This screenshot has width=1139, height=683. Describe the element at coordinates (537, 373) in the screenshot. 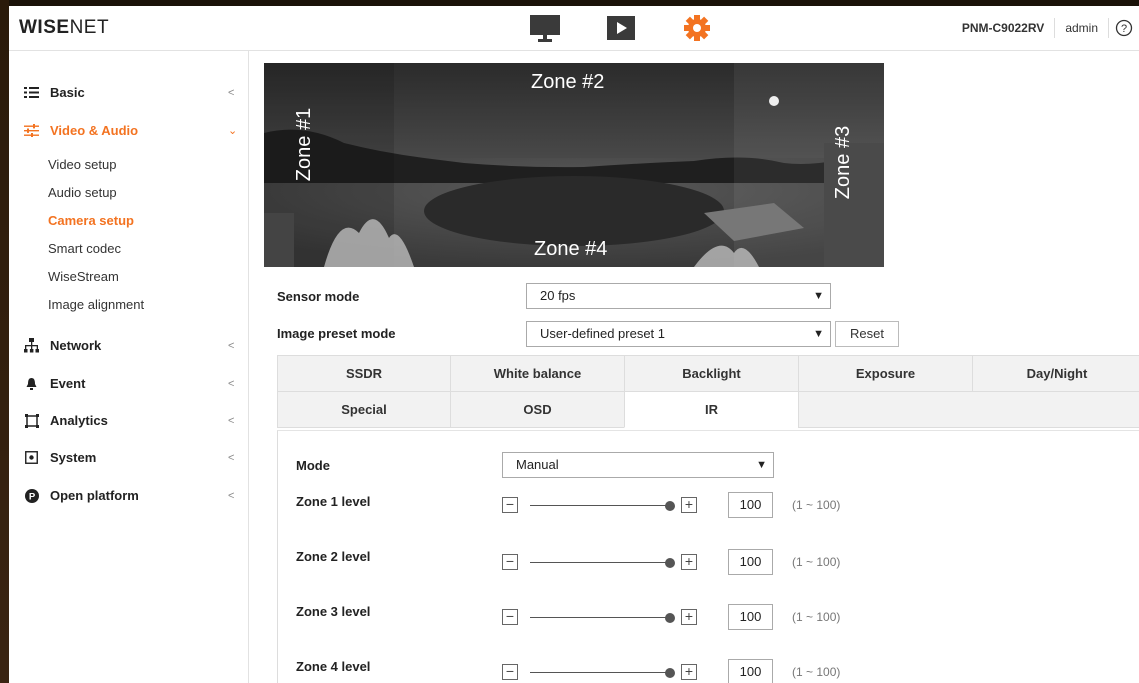

I see `tab-white-balance: White balance` at that location.